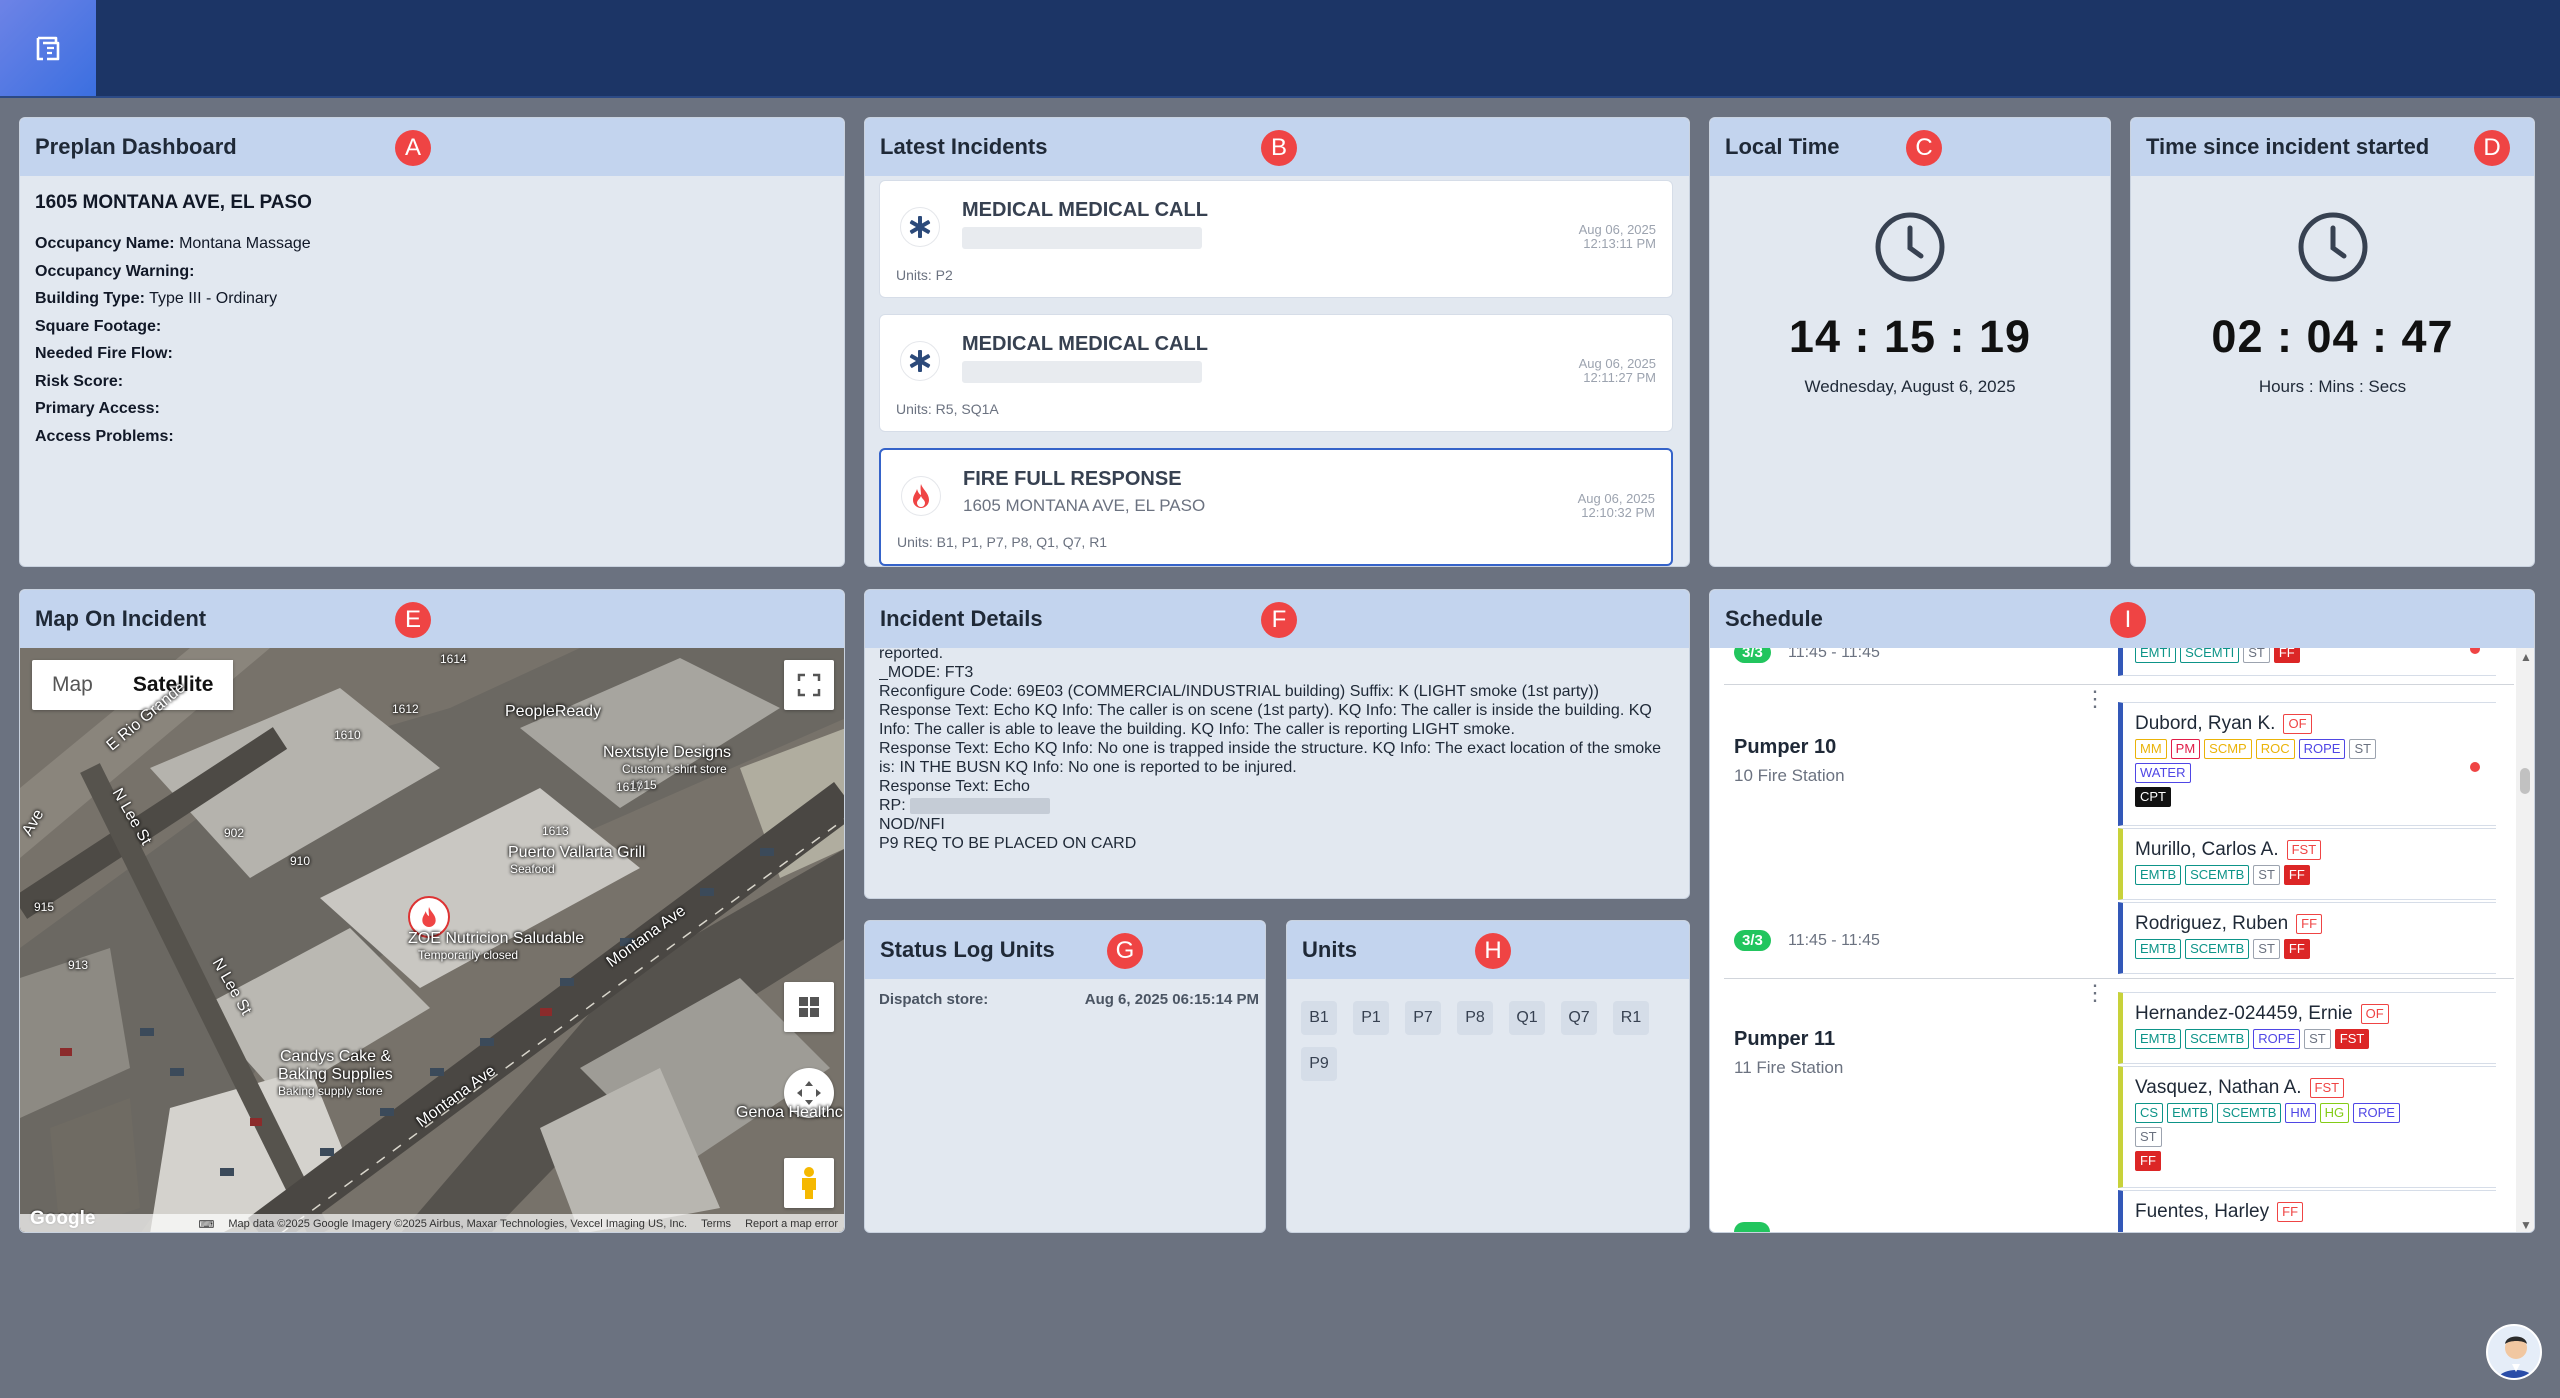 This screenshot has width=2560, height=1398. I want to click on marker-f: F, so click(1279, 620).